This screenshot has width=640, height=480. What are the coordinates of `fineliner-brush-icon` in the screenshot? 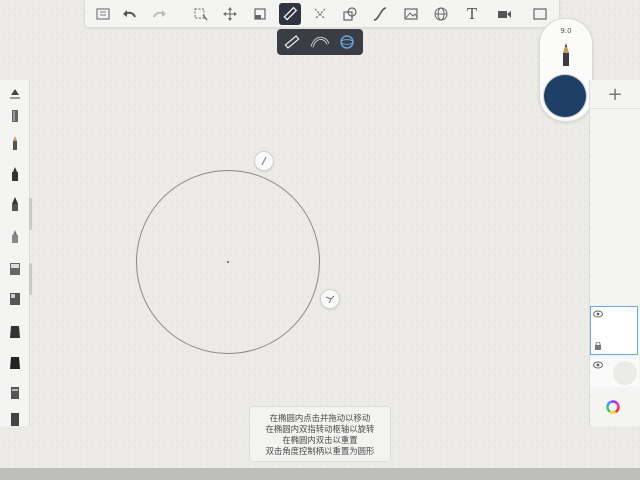 It's located at (15, 236).